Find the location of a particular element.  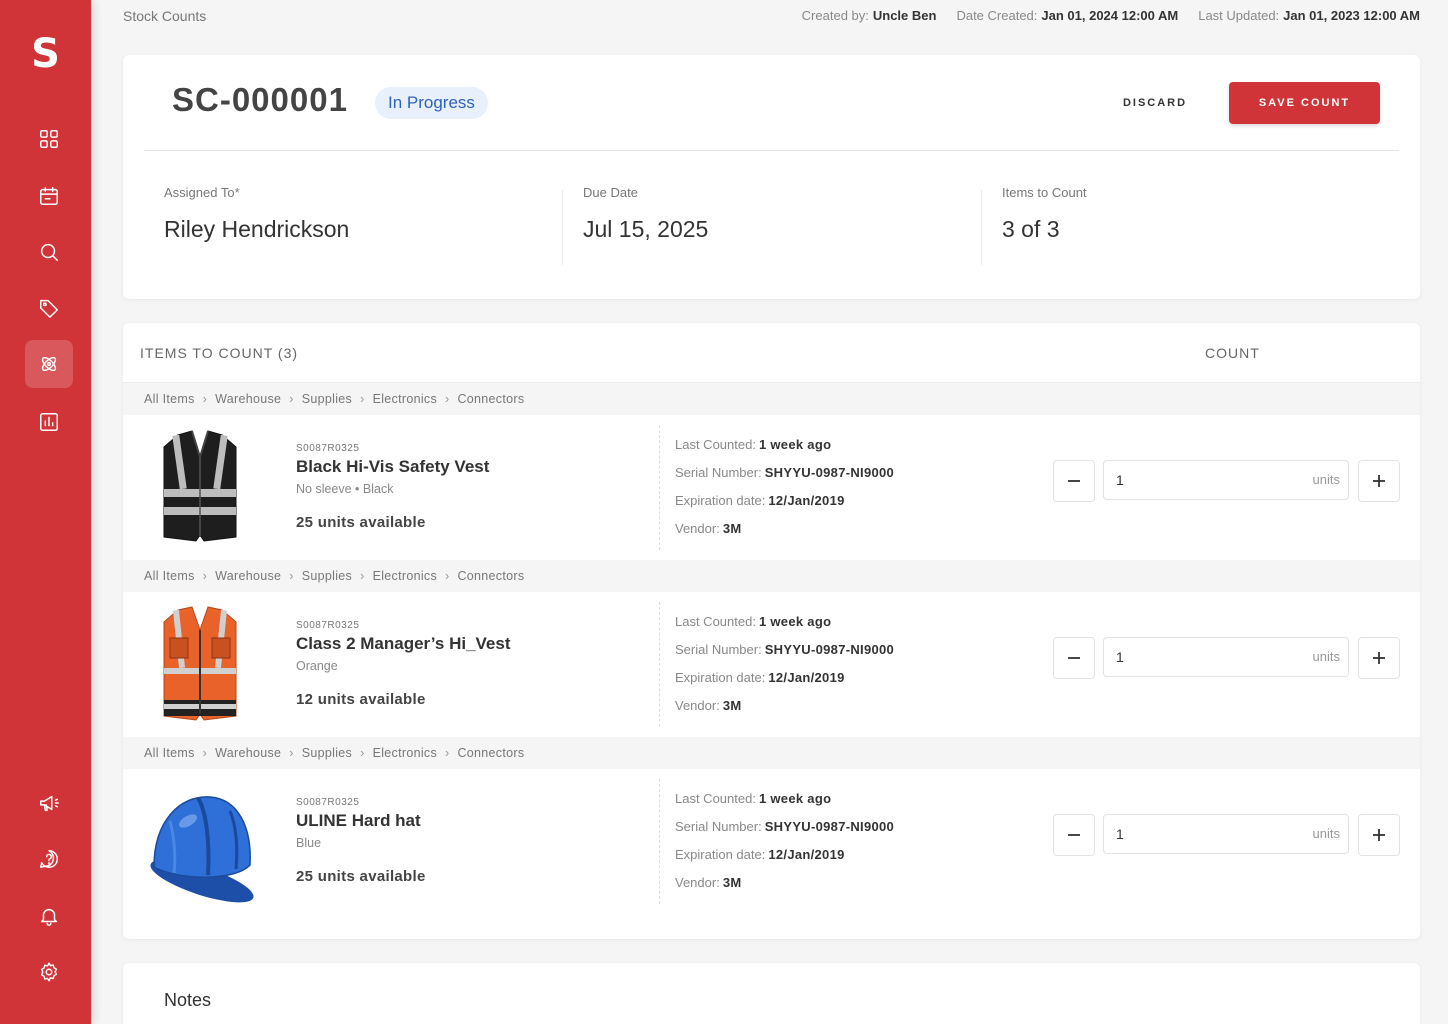

assigned-to-field: Assigned To* Riley Hendrickson is located at coordinates (359, 225).